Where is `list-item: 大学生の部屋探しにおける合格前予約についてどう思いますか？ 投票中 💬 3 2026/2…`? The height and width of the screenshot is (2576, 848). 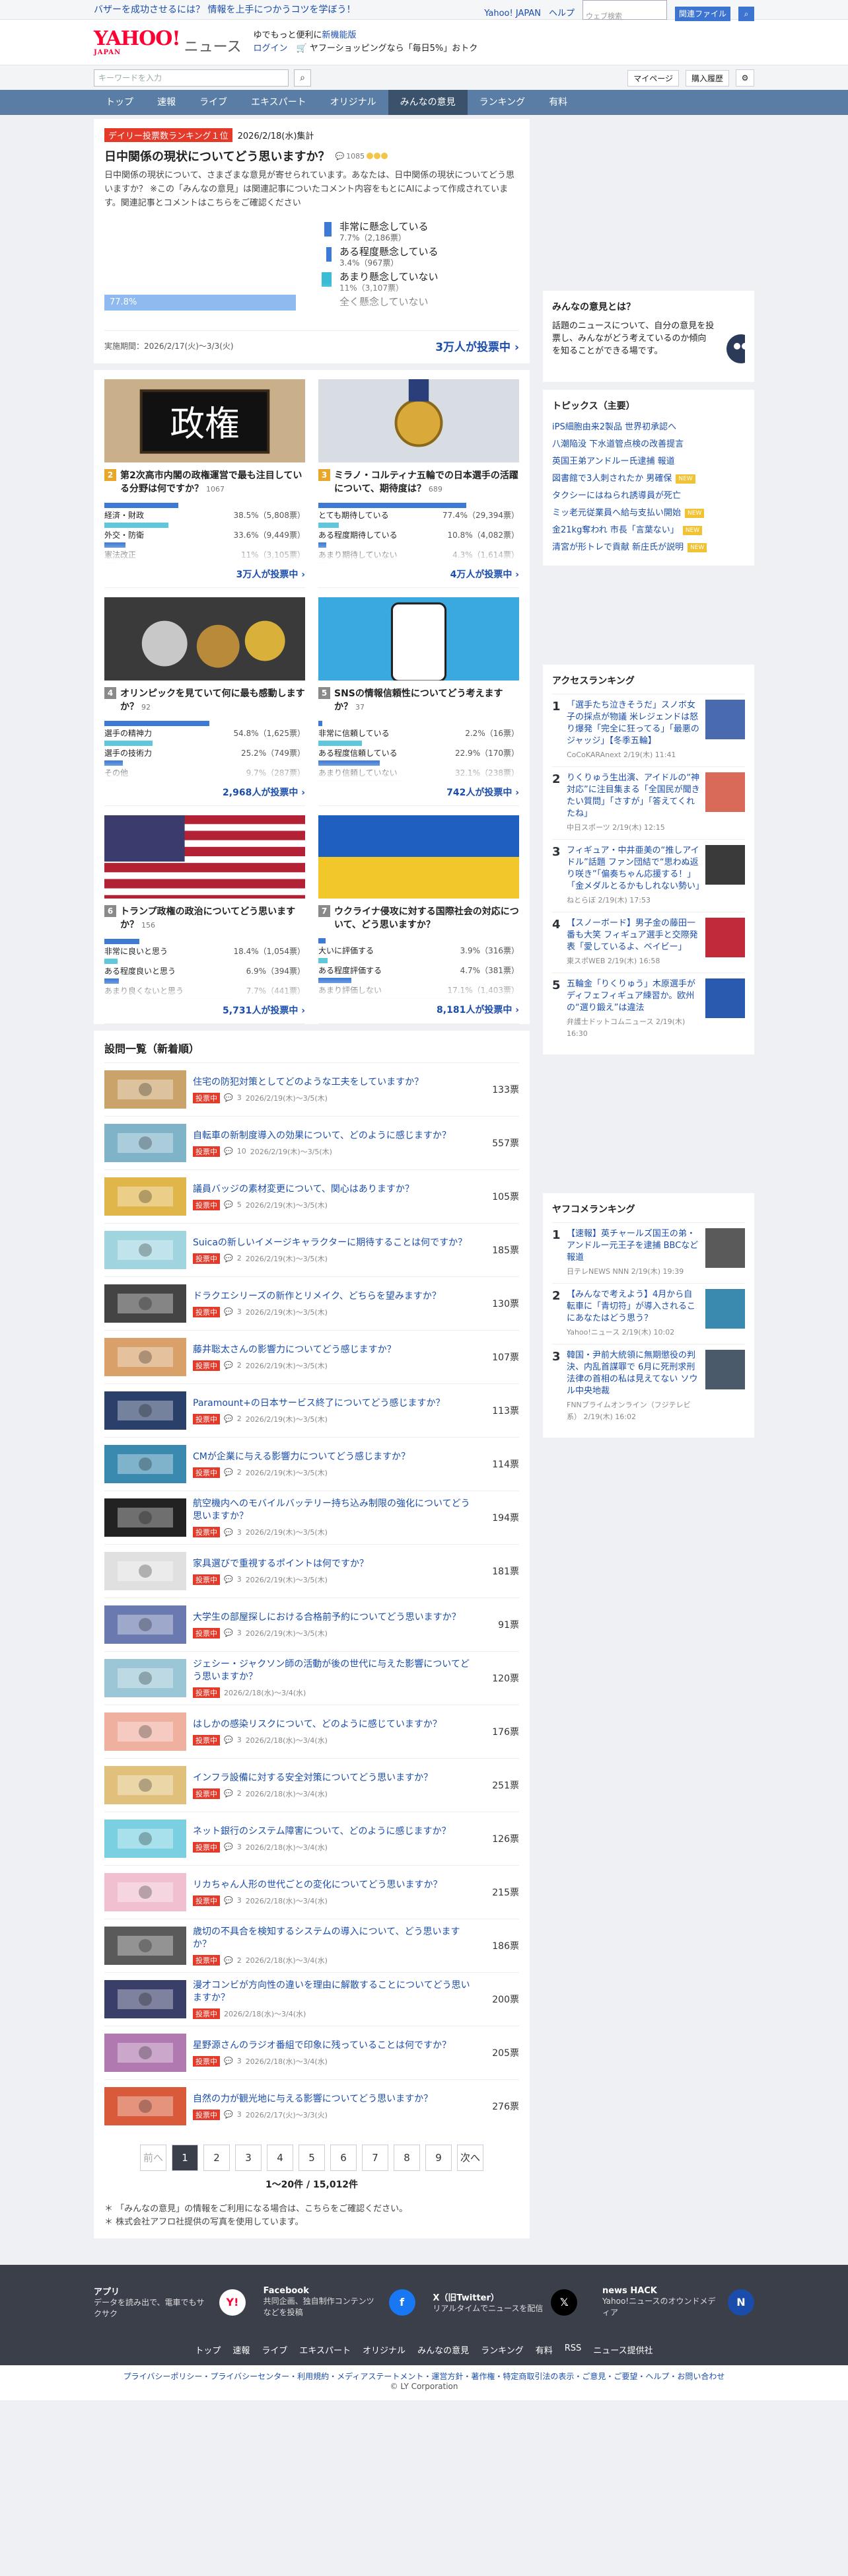
list-item: 大学生の部屋探しにおける合格前予約についてどう思いますか？ 投票中 💬 3 2026/2… is located at coordinates (311, 1624).